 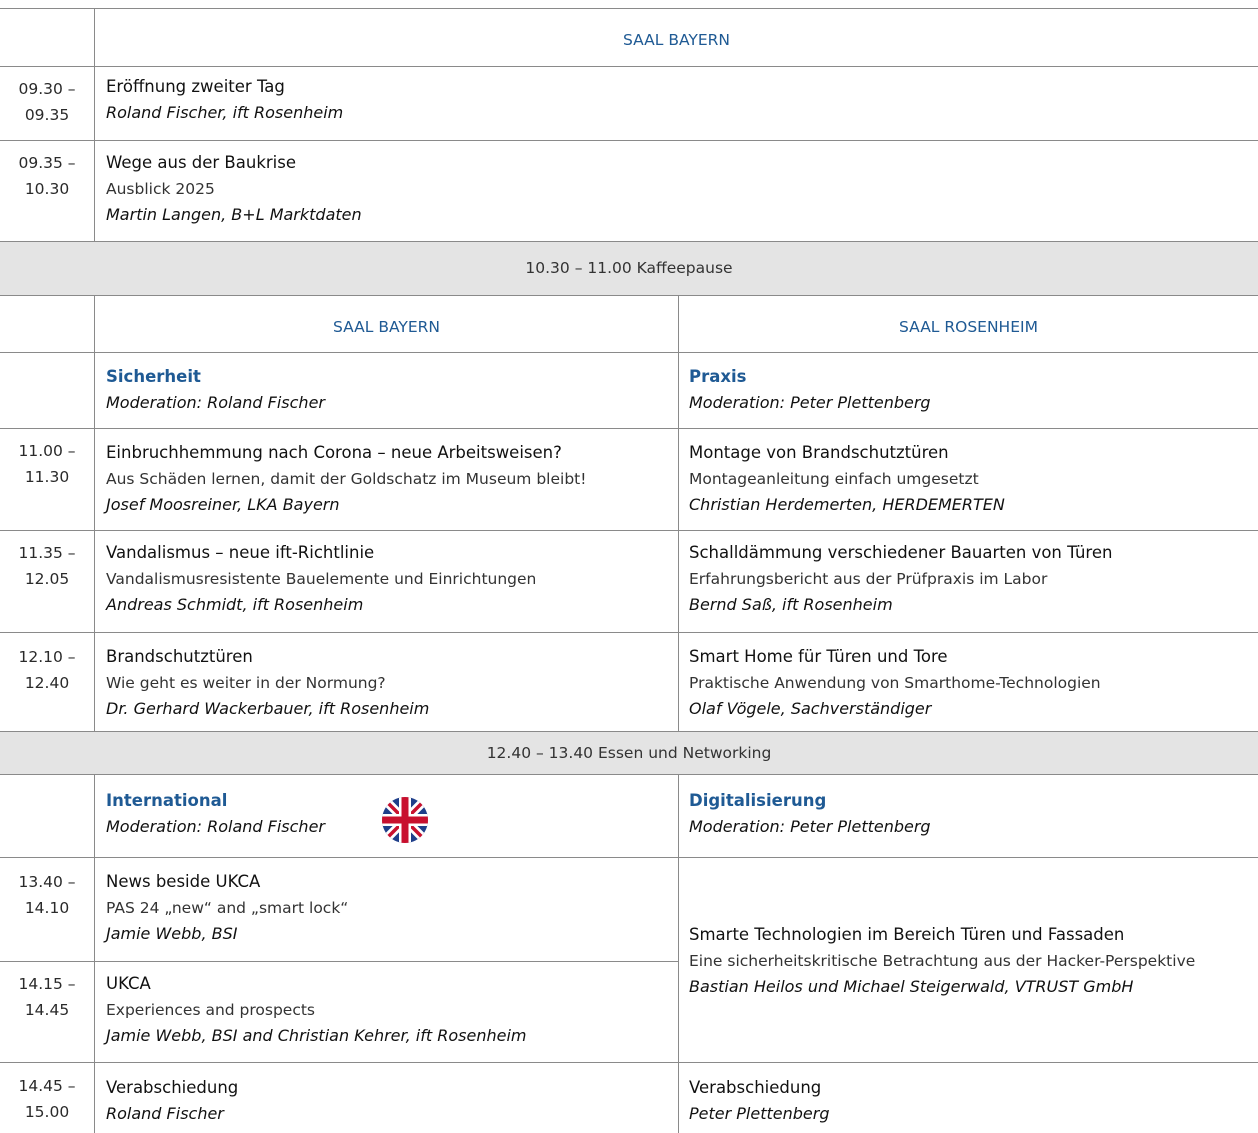 What do you see at coordinates (758, 800) in the screenshot?
I see `track-name: Digitalisierung` at bounding box center [758, 800].